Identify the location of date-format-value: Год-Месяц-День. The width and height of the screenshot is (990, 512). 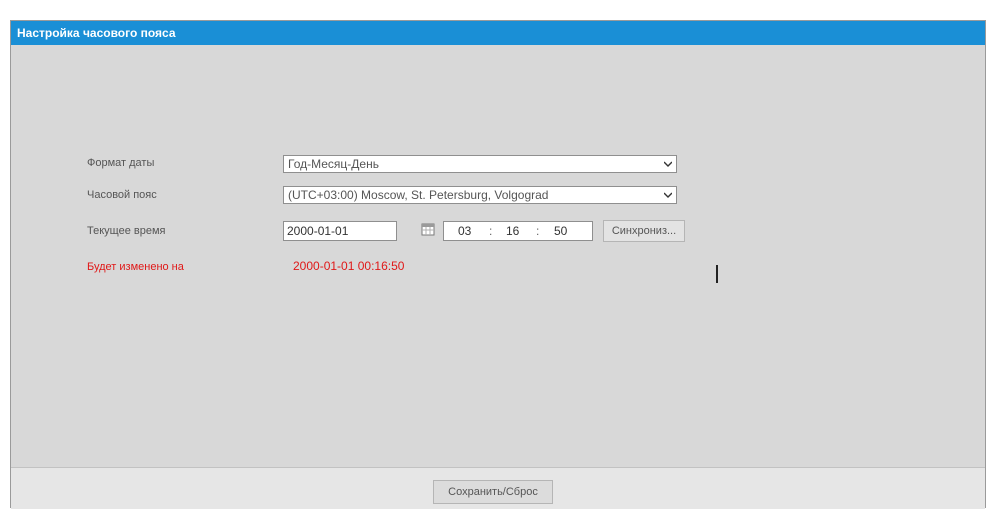
(333, 164).